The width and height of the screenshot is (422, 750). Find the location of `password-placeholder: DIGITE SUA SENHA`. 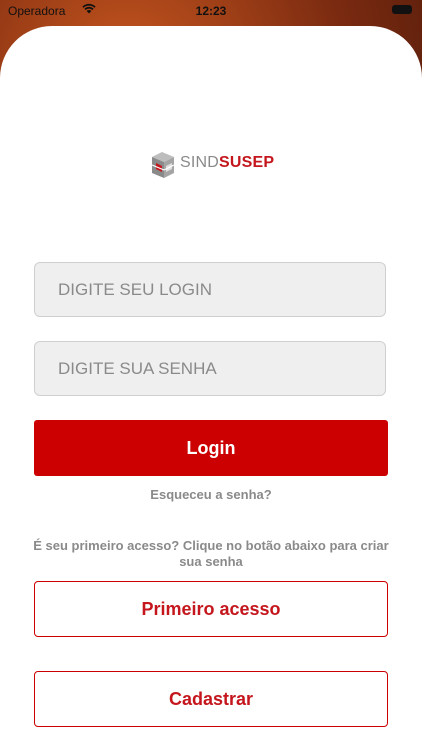

password-placeholder: DIGITE SUA SENHA is located at coordinates (137, 368).